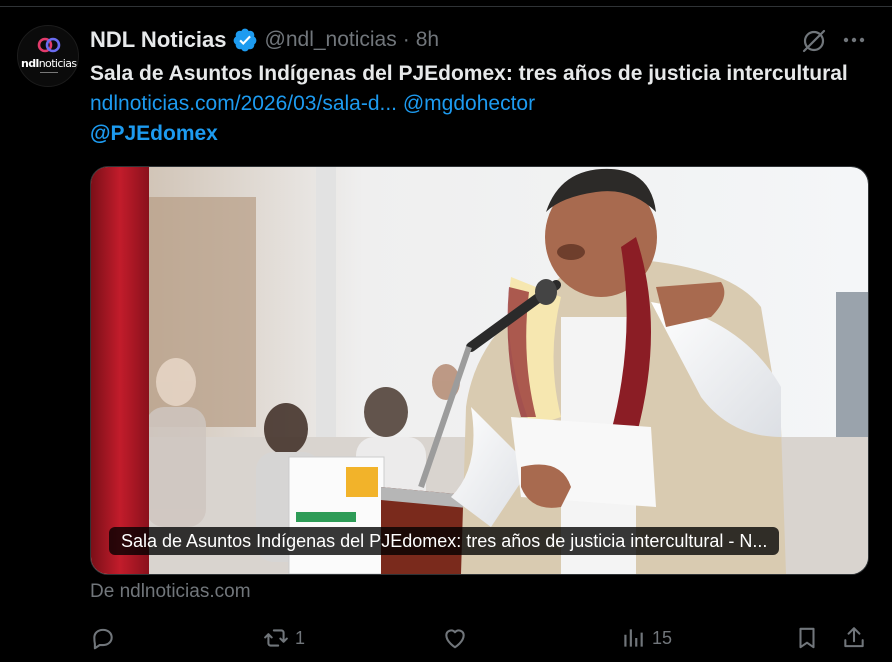 The width and height of the screenshot is (892, 662). Describe the element at coordinates (244, 40) in the screenshot. I see `verified-icon` at that location.